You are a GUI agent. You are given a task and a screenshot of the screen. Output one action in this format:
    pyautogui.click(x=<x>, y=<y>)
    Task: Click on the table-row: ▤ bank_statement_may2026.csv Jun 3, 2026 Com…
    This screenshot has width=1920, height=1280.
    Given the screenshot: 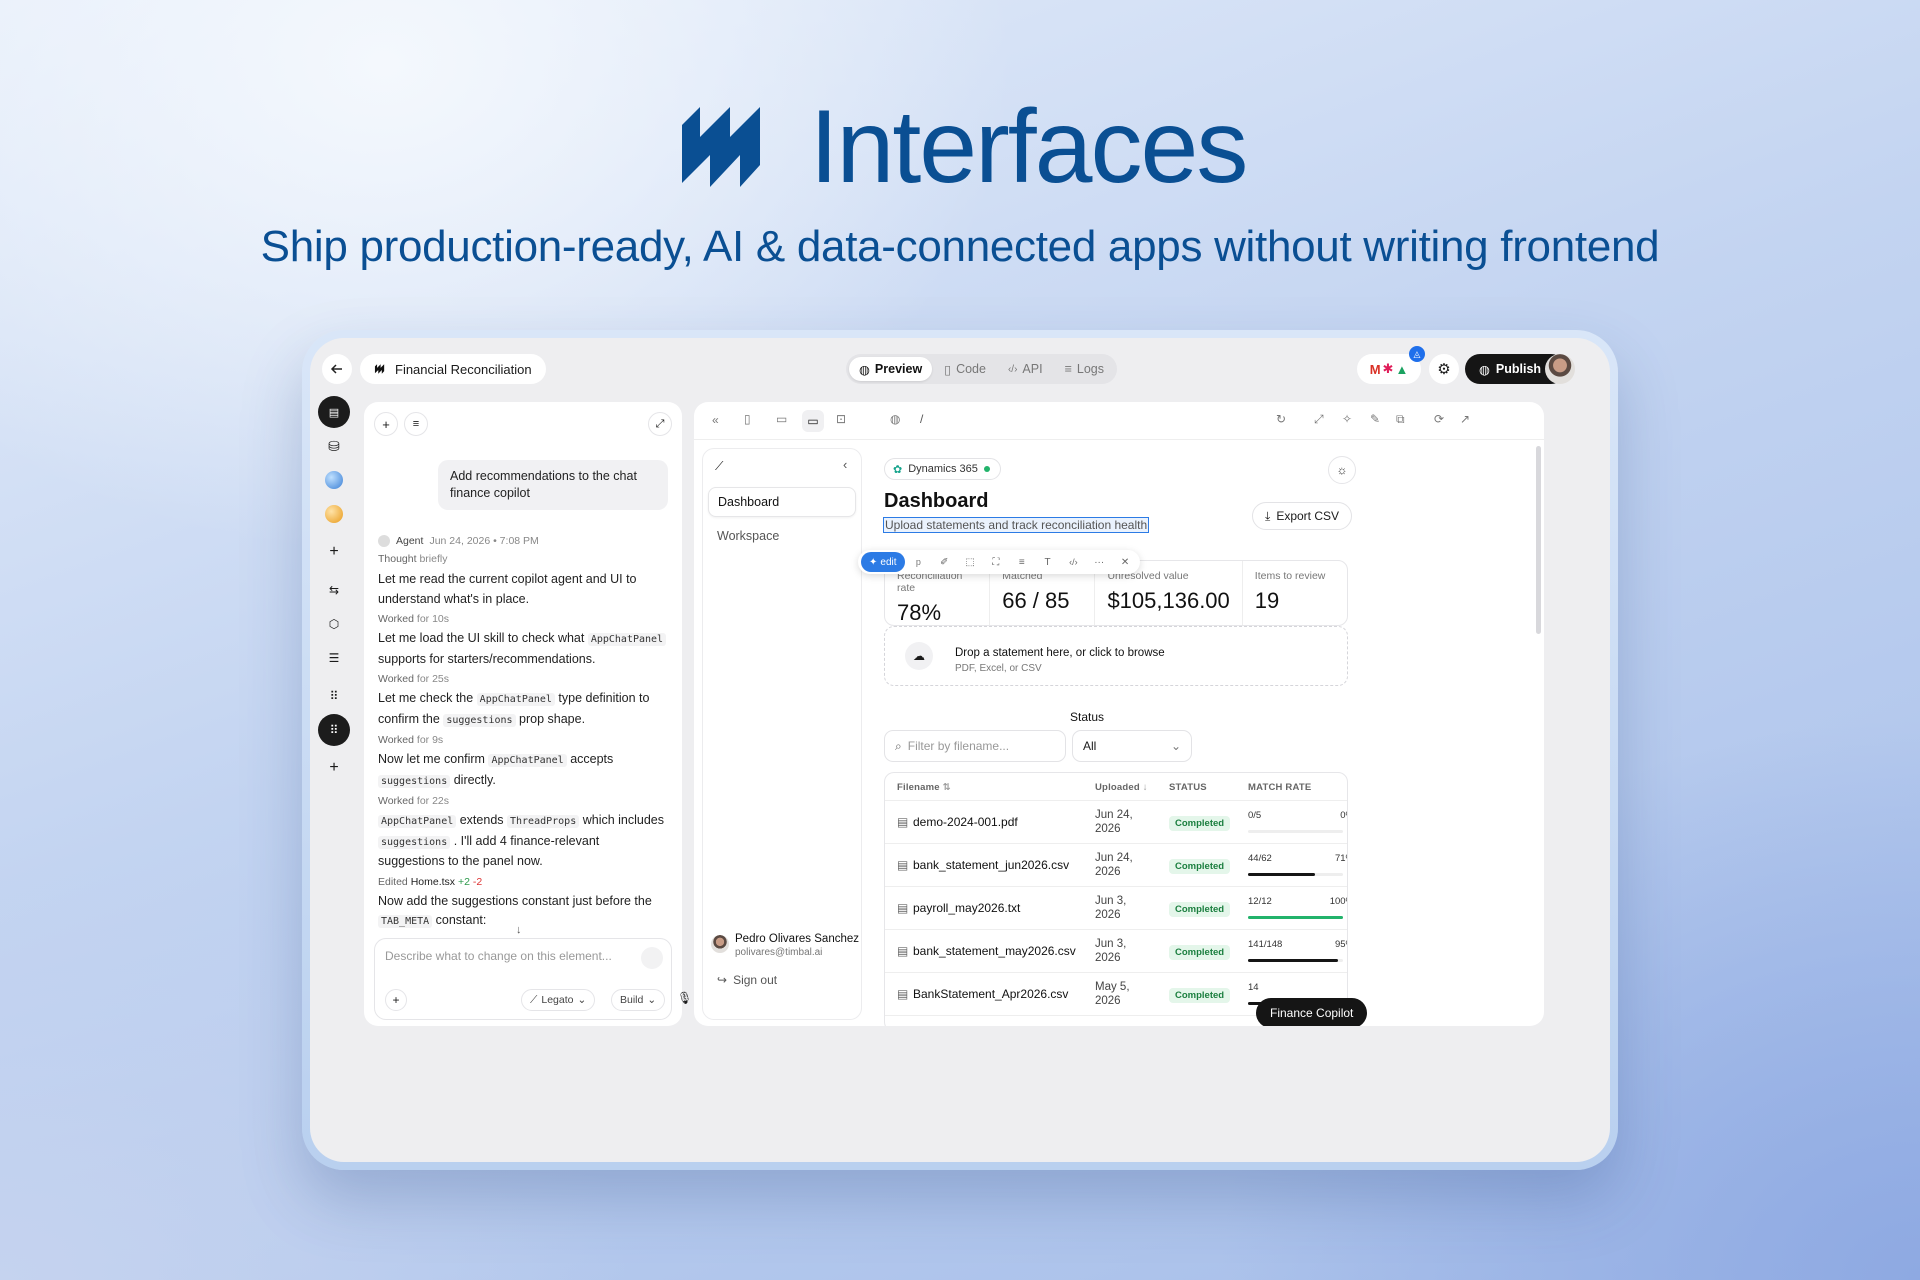 What is the action you would take?
    pyautogui.click(x=1116, y=951)
    